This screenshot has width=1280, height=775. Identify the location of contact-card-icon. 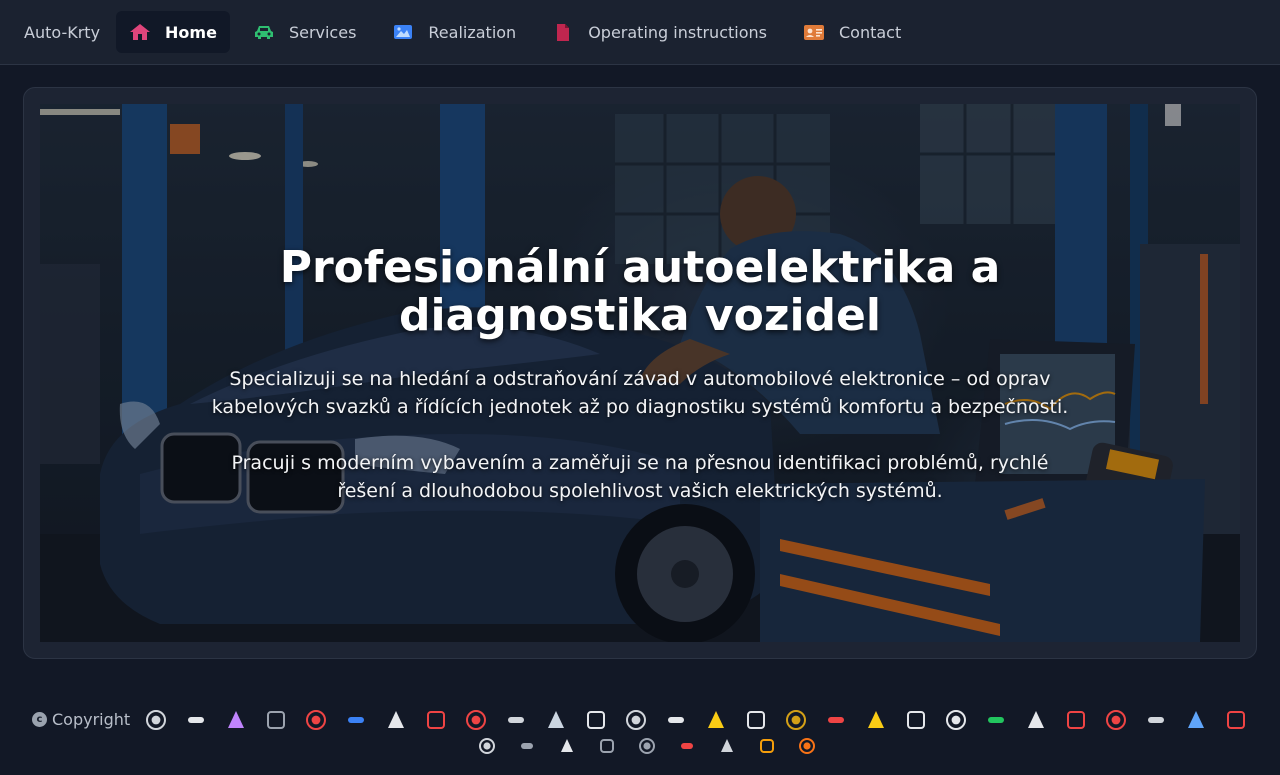
(814, 32).